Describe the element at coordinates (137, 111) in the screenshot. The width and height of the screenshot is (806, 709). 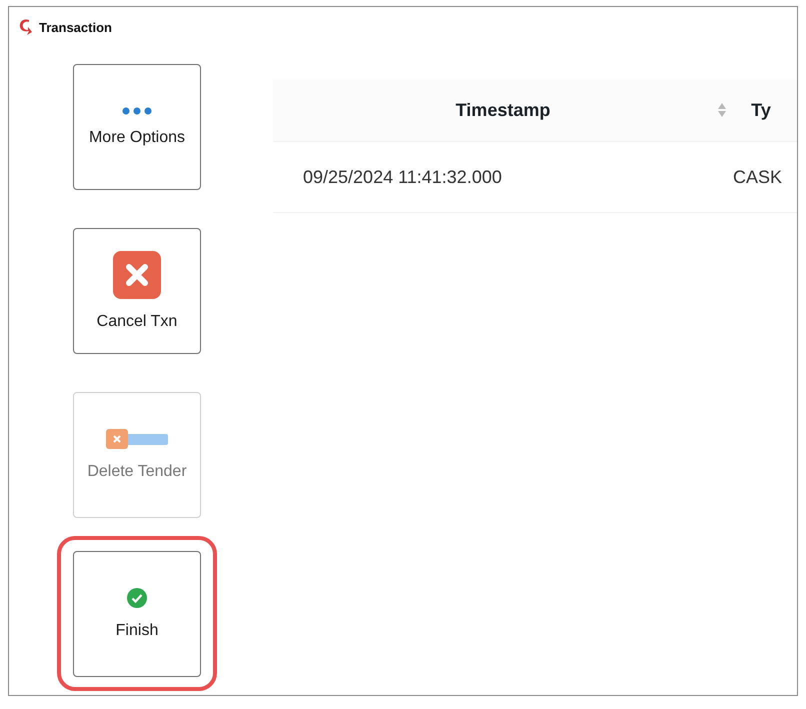
I see `more-icon` at that location.